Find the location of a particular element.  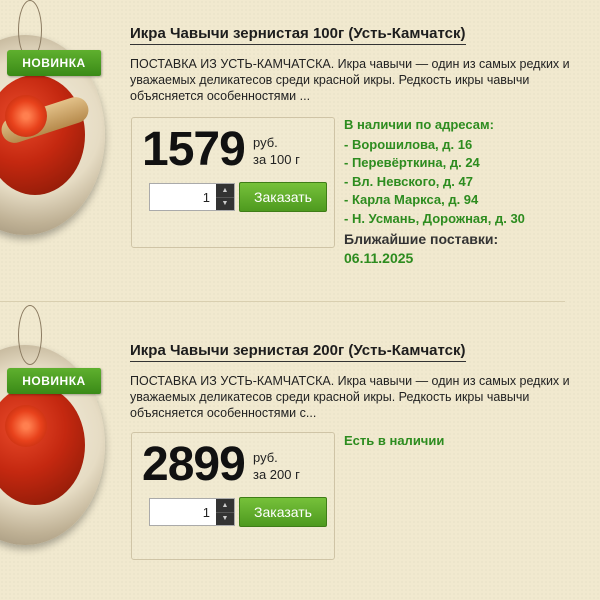

badge-hanger is located at coordinates (30, 335).